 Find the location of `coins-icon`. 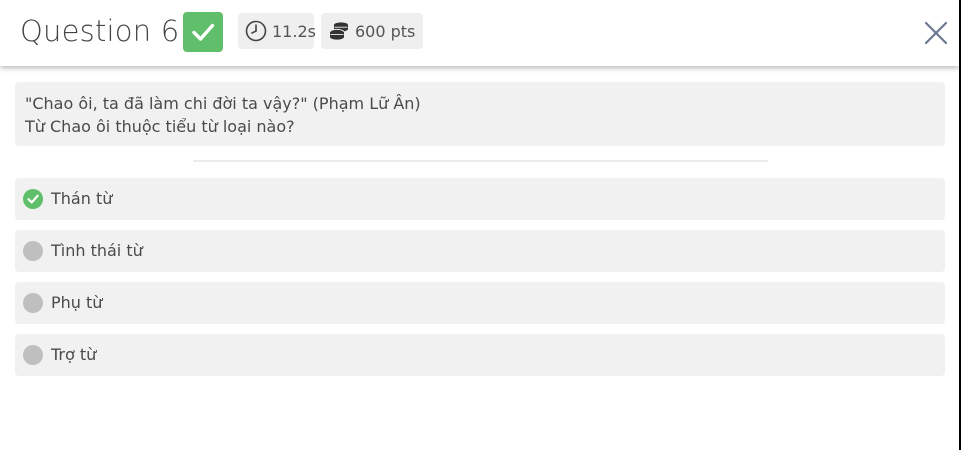

coins-icon is located at coordinates (339, 31).